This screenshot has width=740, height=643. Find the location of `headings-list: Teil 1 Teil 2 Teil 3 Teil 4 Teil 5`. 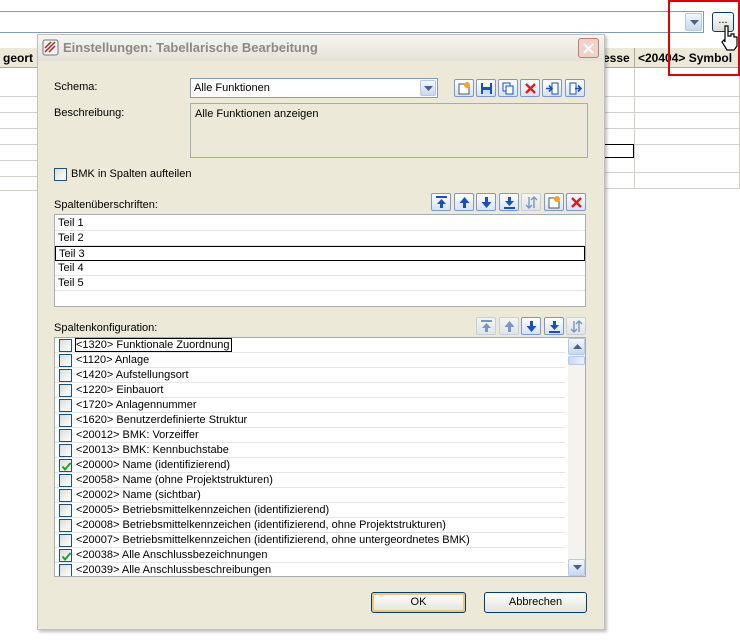

headings-list: Teil 1 Teil 2 Teil 3 Teil 4 Teil 5 is located at coordinates (320, 260).